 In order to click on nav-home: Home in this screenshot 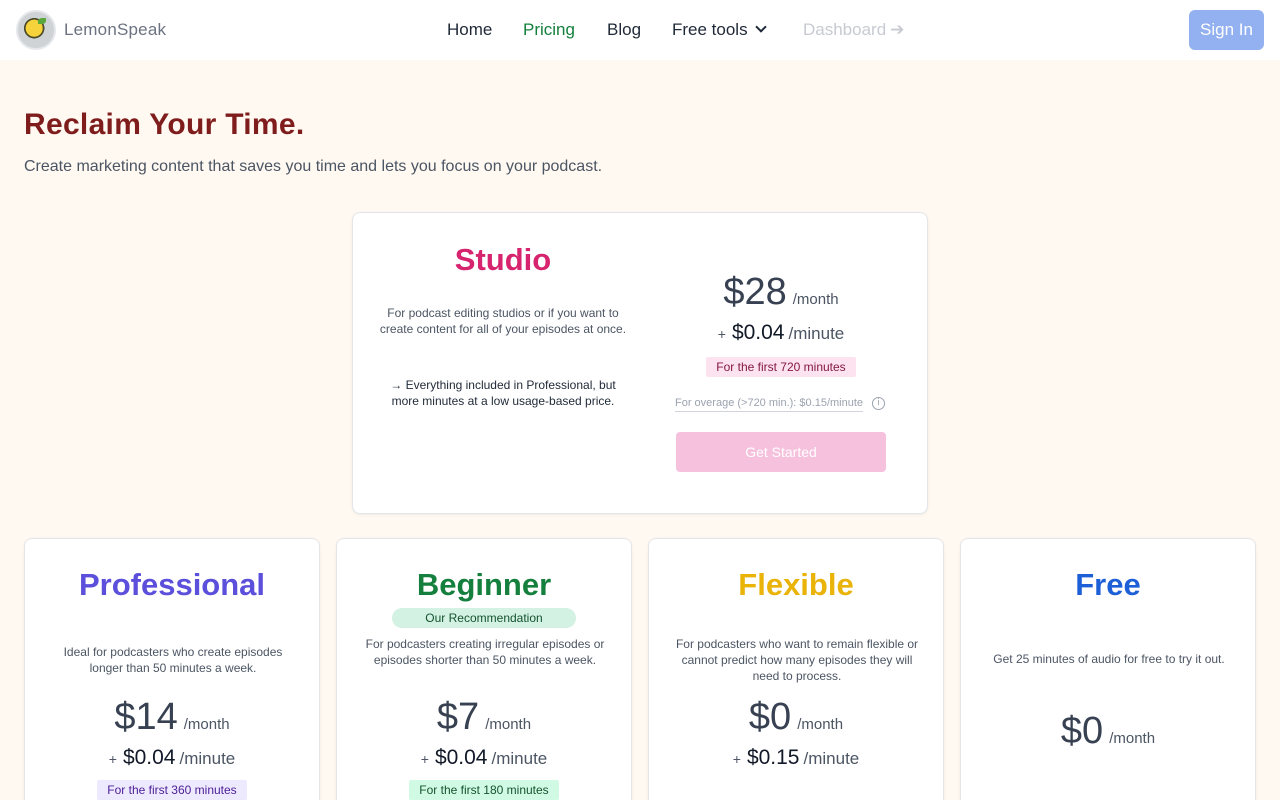, I will do `click(469, 30)`.